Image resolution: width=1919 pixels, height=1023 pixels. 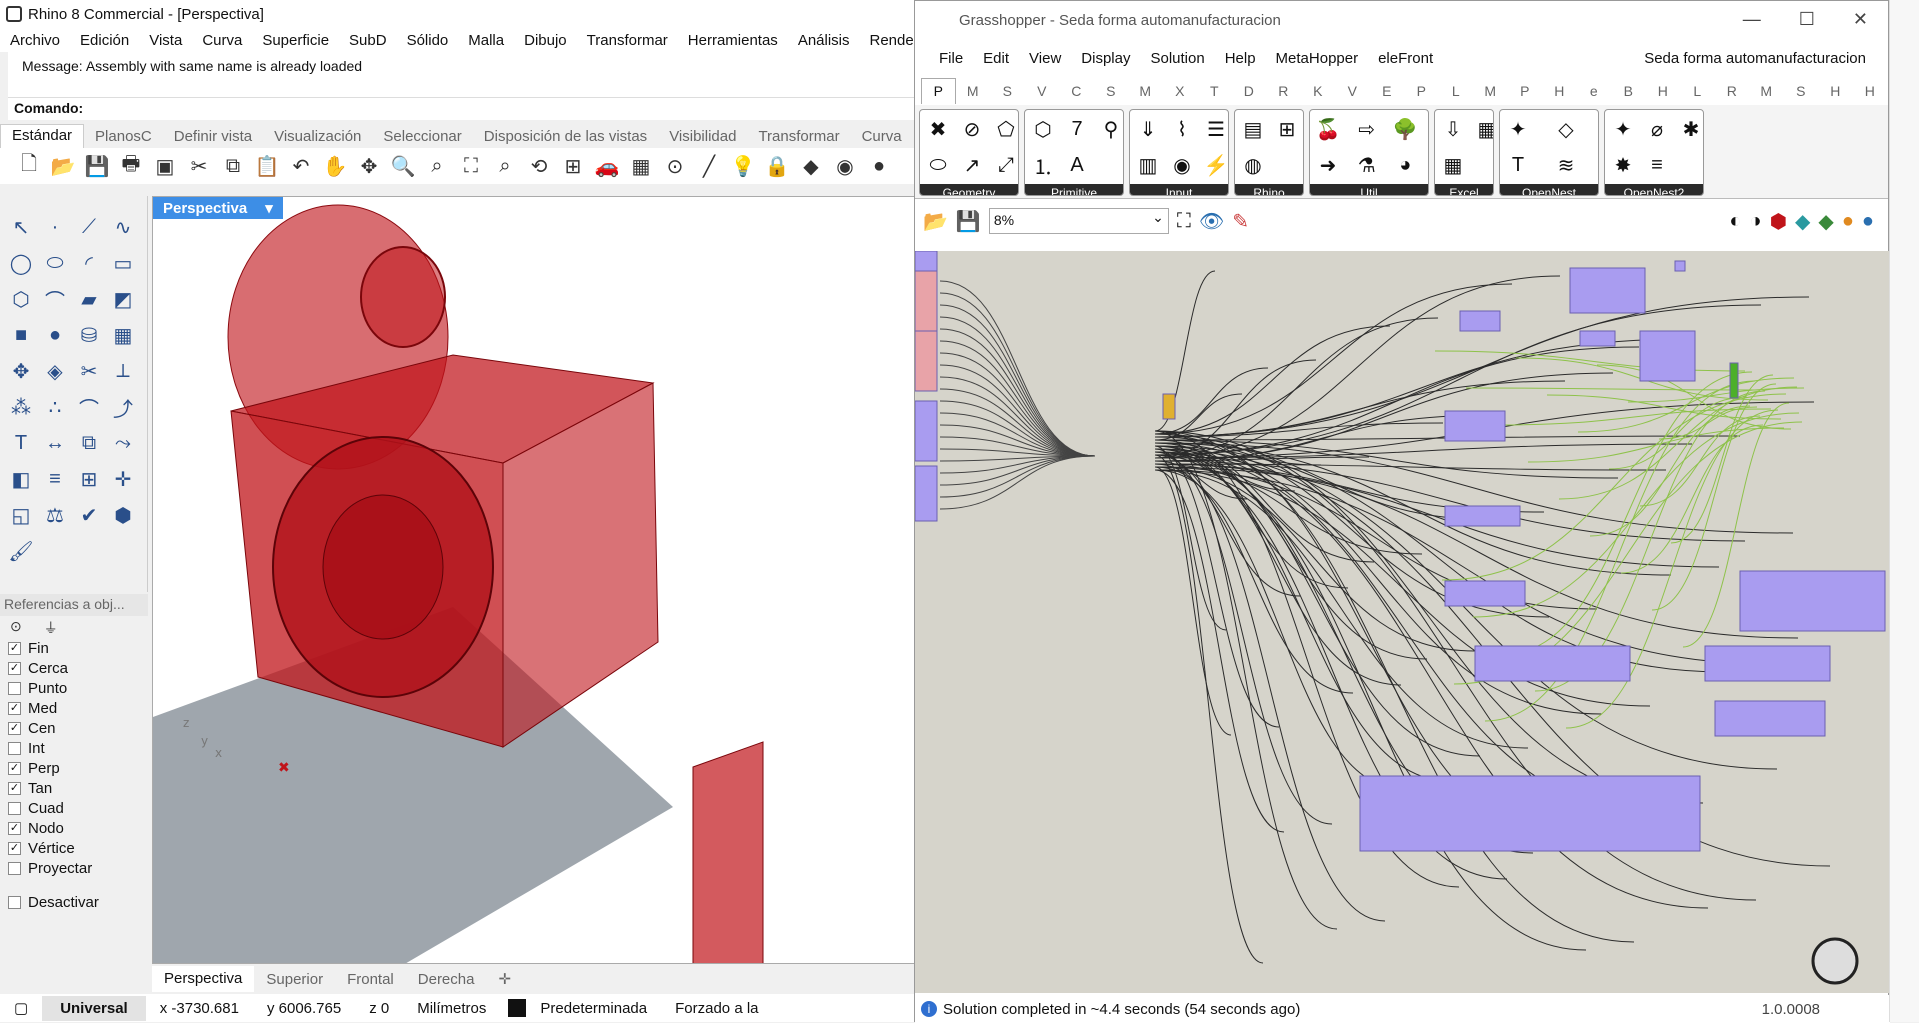 What do you see at coordinates (1007, 91) in the screenshot?
I see `gh-category-tab: S` at bounding box center [1007, 91].